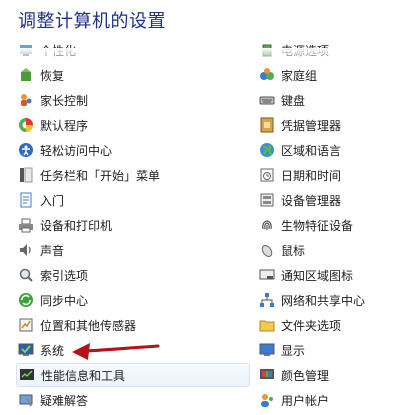 The width and height of the screenshot is (415, 415). Describe the element at coordinates (116, 351) in the screenshot. I see `annotation-arrow` at that location.